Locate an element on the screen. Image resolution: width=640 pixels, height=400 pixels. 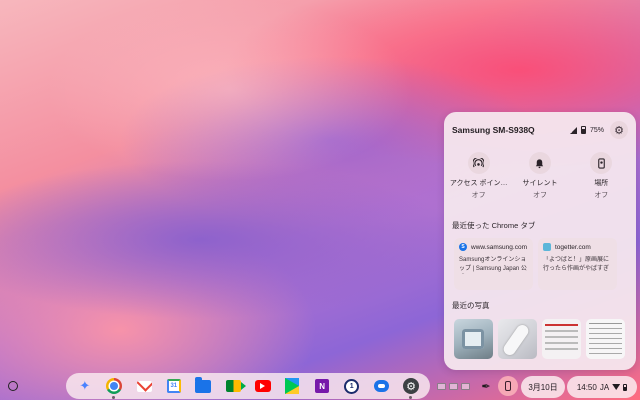
gmail-icon is located at coordinates (144, 386).